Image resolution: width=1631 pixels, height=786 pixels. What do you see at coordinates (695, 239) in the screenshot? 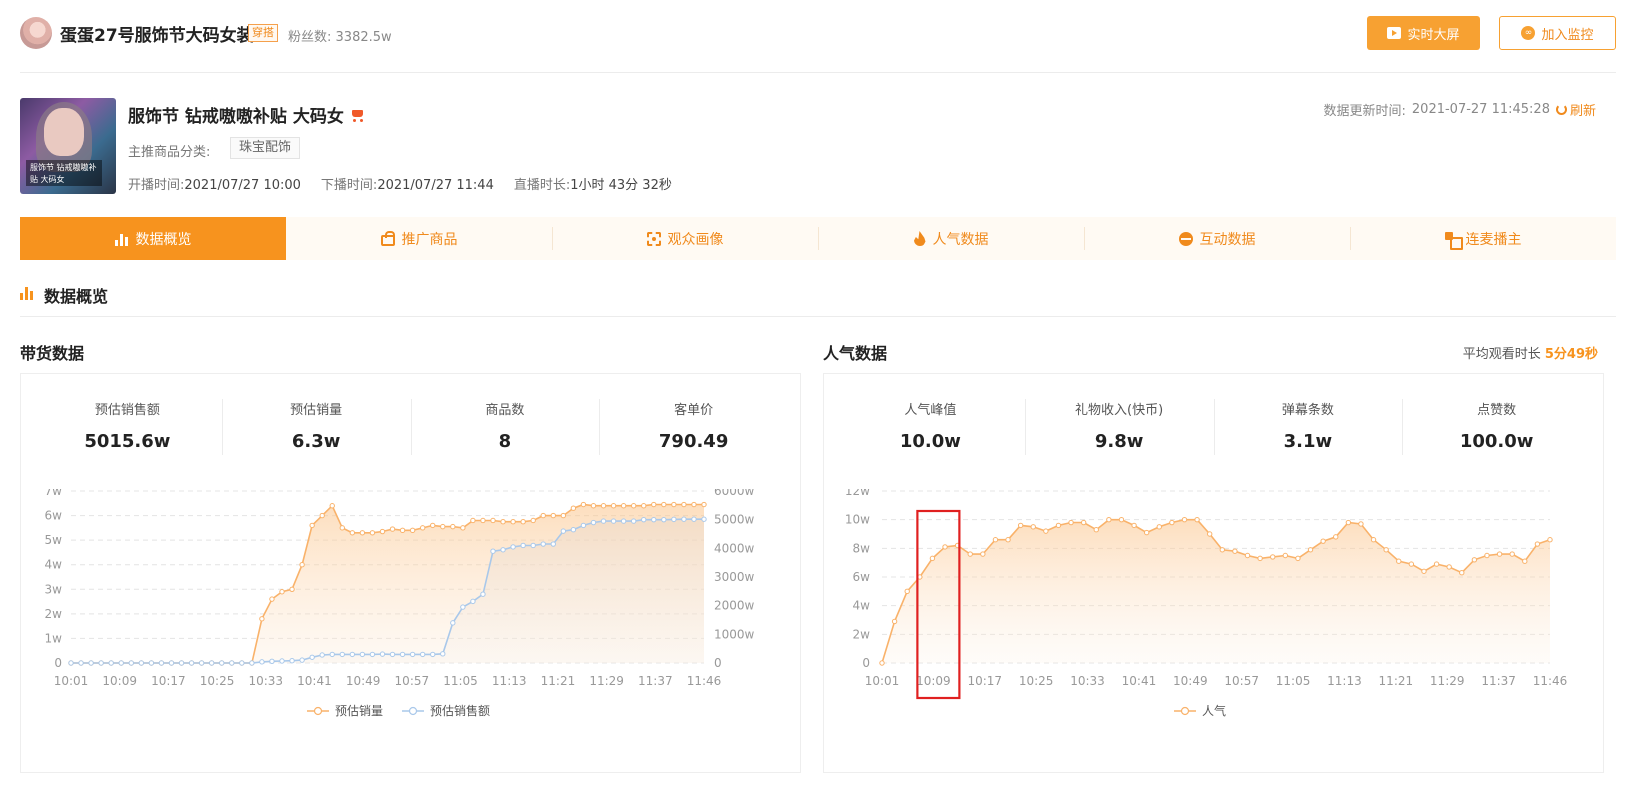
I see `tab-label: 观众画像` at bounding box center [695, 239].